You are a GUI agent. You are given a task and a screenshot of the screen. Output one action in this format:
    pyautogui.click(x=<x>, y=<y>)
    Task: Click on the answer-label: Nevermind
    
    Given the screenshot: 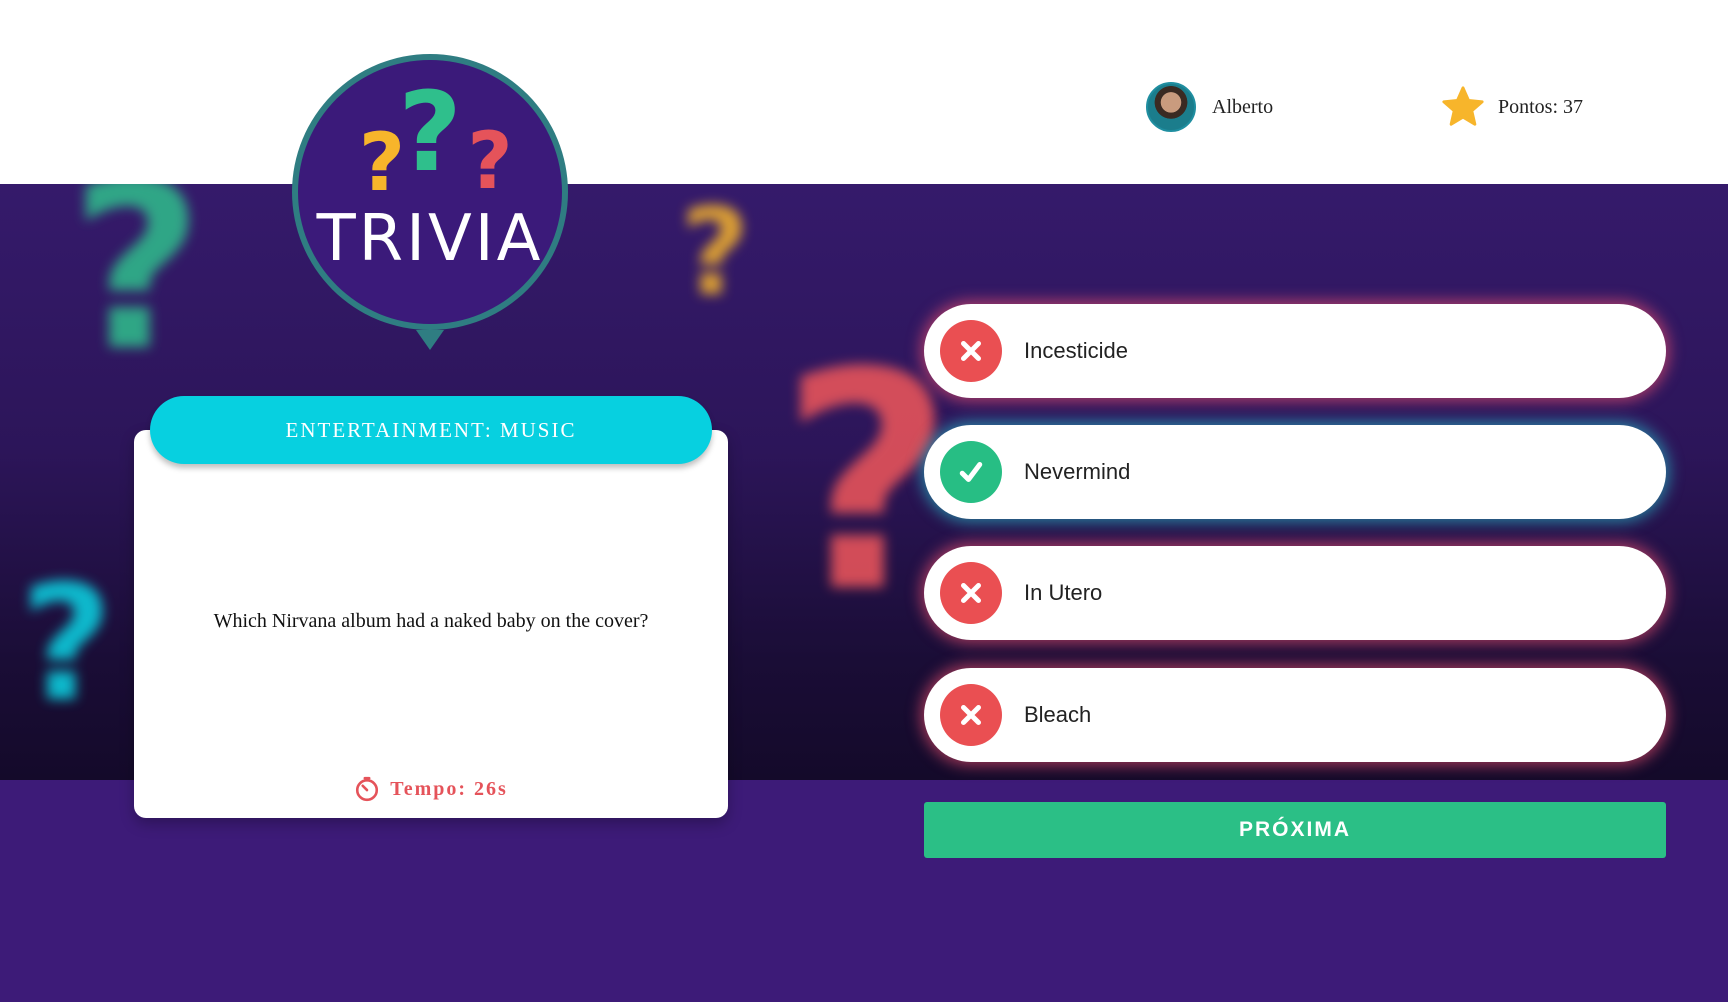 What is the action you would take?
    pyautogui.click(x=1077, y=471)
    